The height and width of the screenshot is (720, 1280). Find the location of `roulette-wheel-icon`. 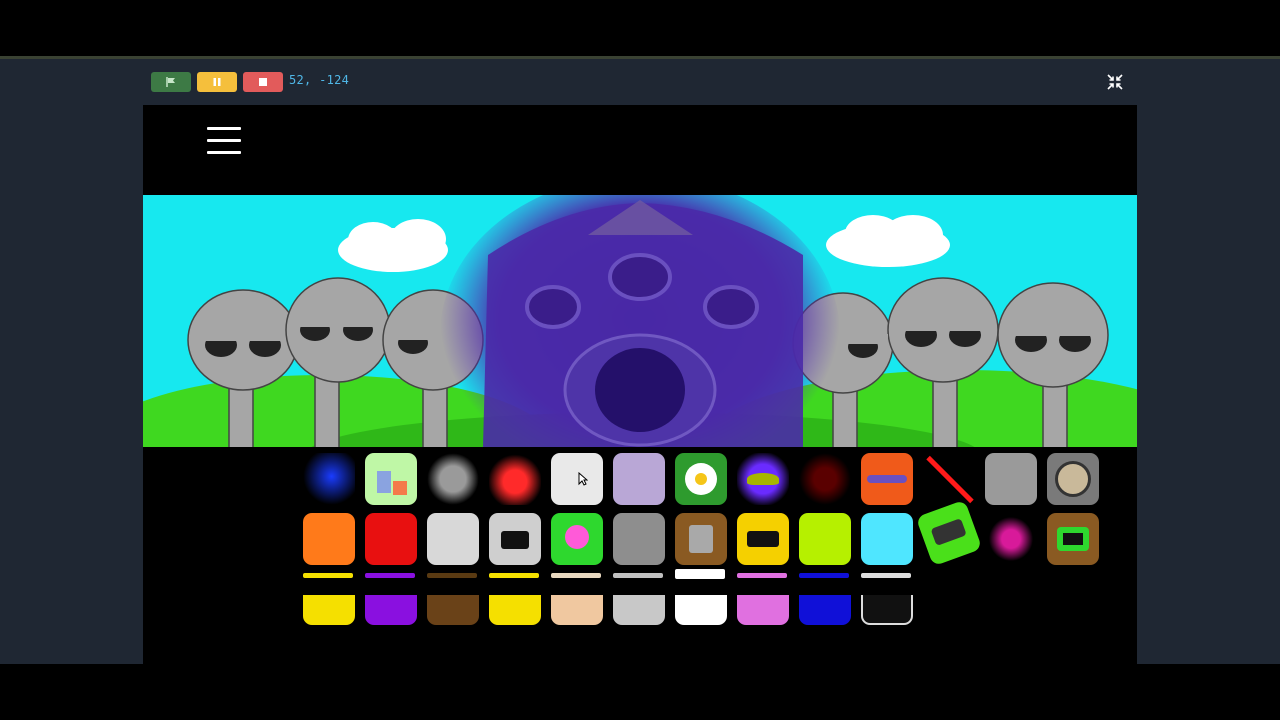

roulette-wheel-icon is located at coordinates (1073, 479).